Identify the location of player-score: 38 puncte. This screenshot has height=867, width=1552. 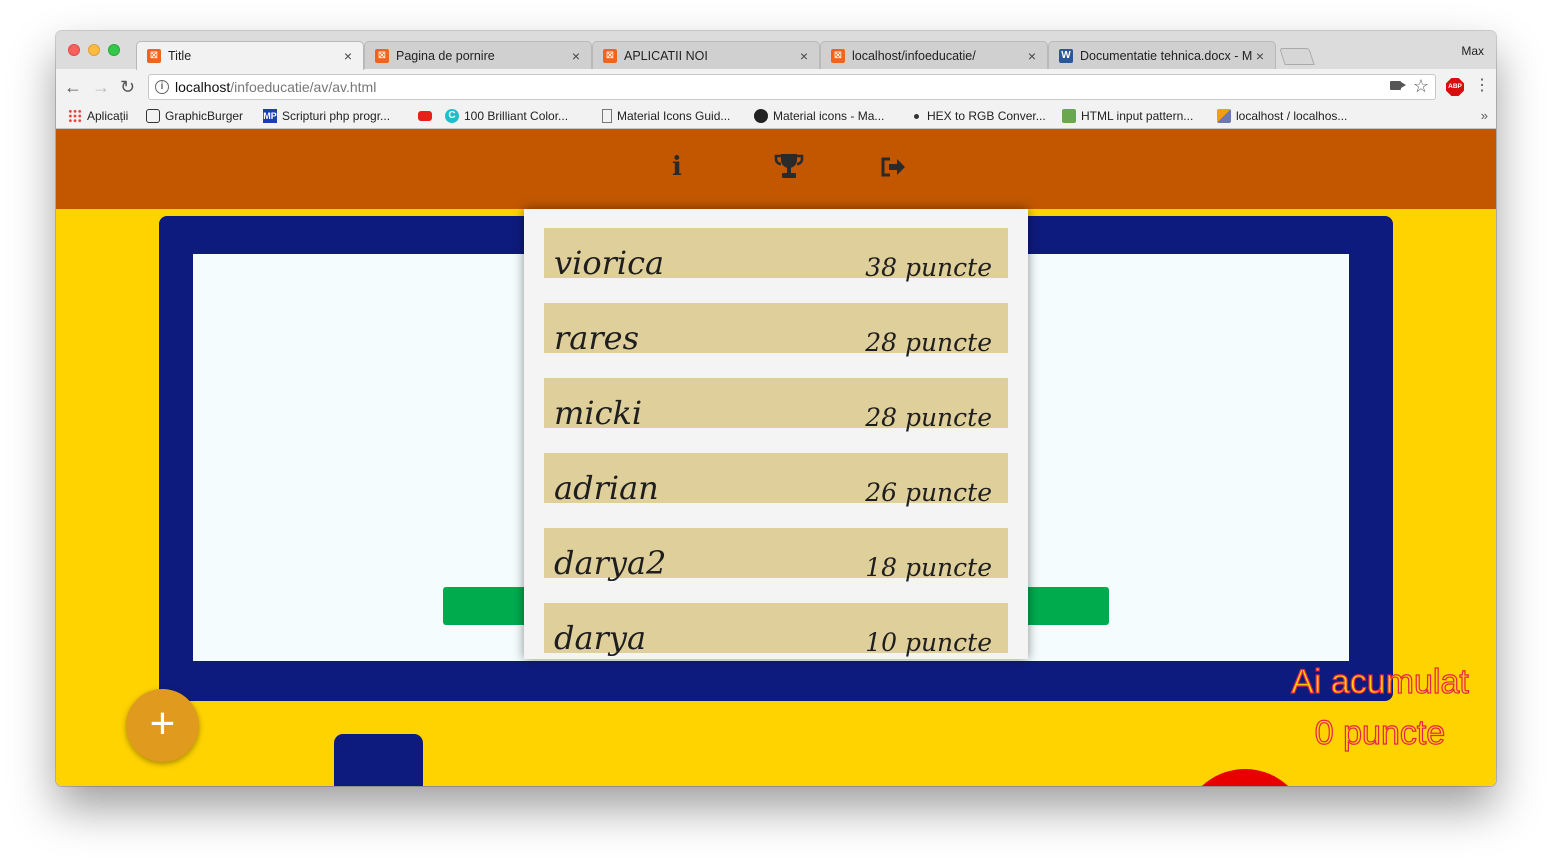
(928, 267).